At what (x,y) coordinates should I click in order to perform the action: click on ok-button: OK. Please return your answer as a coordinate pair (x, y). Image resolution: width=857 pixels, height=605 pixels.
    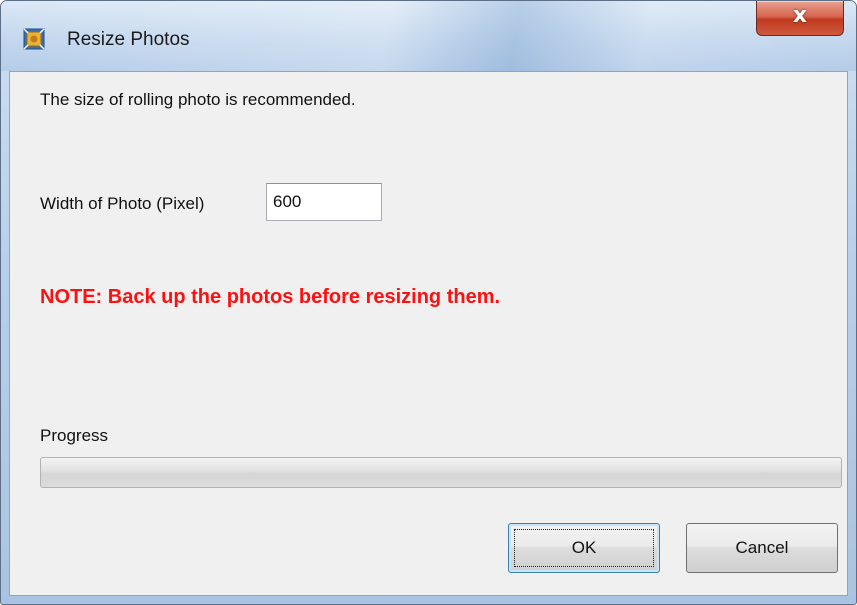
    Looking at the image, I should click on (584, 548).